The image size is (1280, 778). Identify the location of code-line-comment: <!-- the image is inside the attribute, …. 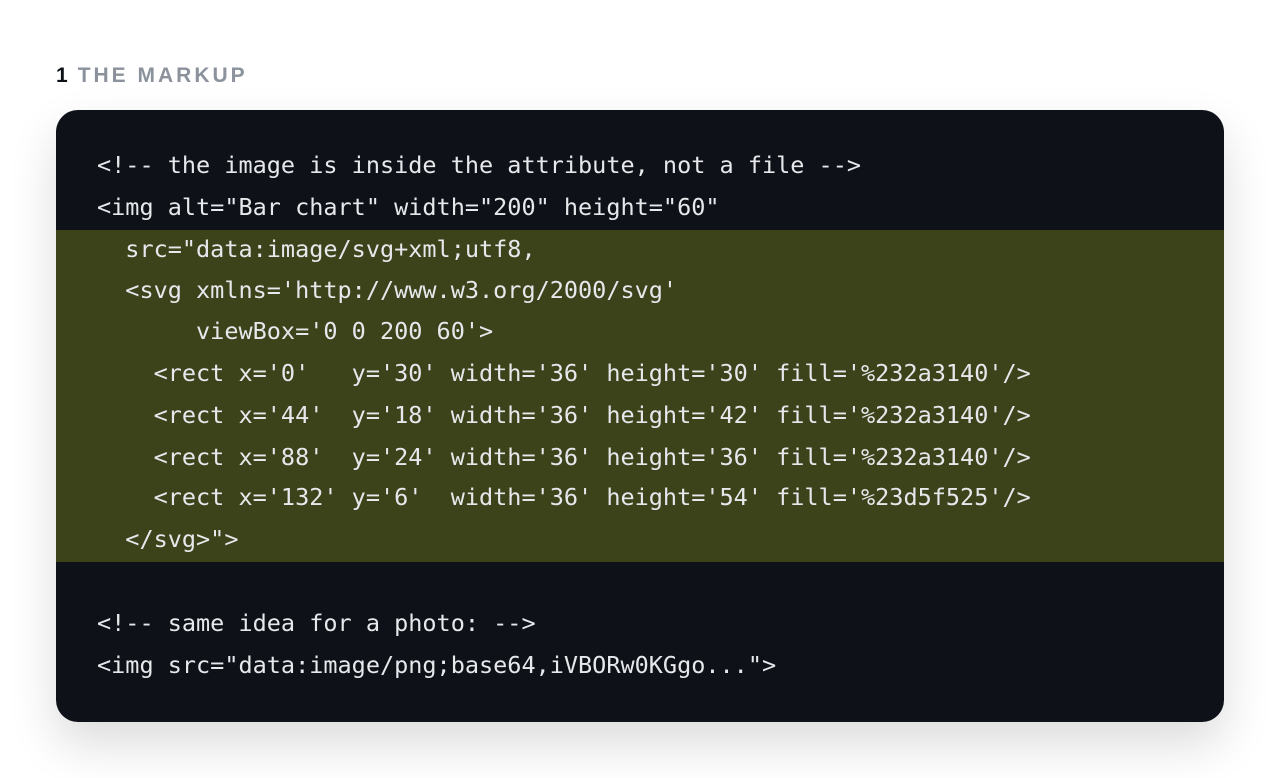
(479, 165).